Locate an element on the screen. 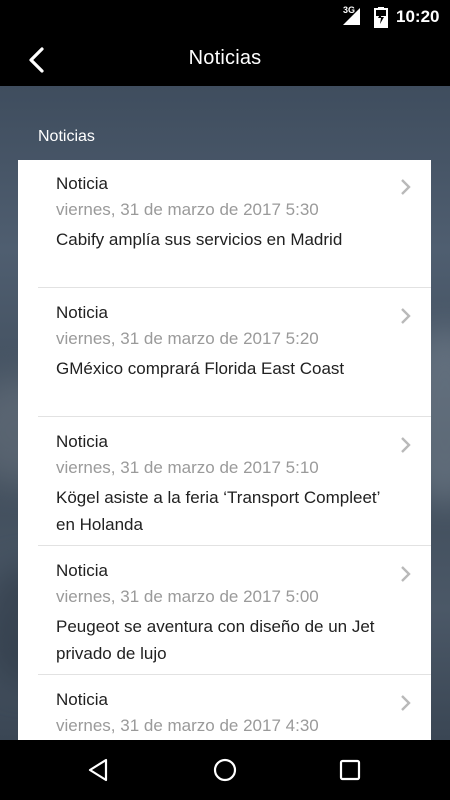 The width and height of the screenshot is (450, 800). app-bar: Noticias is located at coordinates (225, 59).